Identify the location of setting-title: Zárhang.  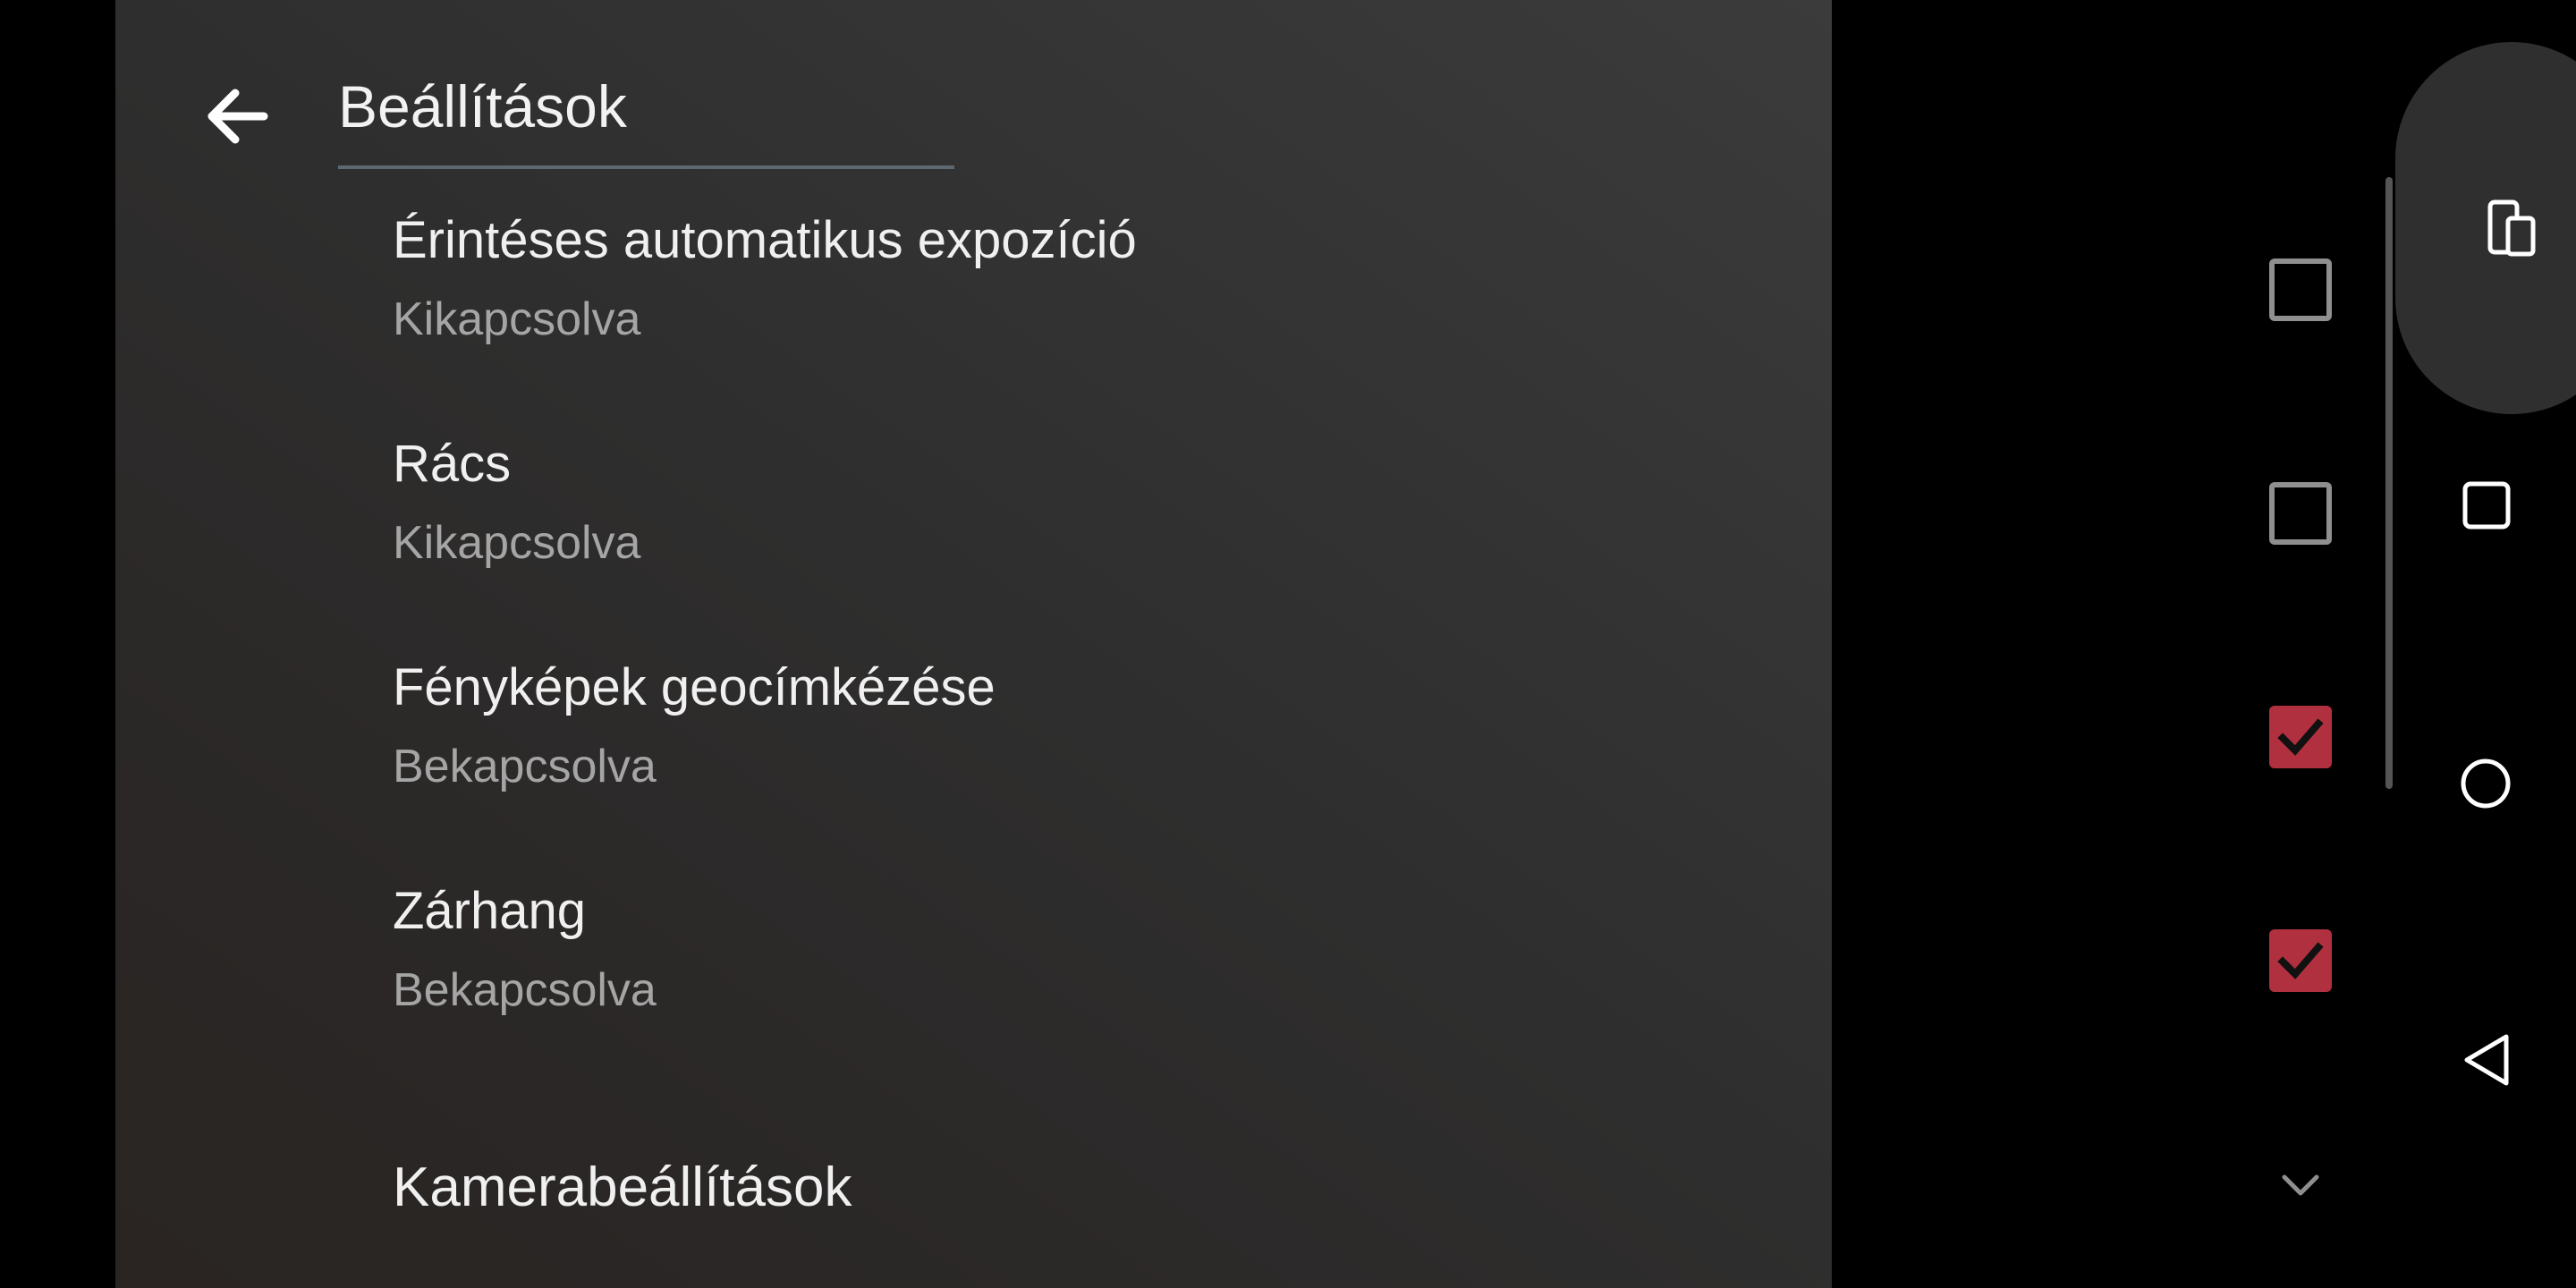
(490, 911).